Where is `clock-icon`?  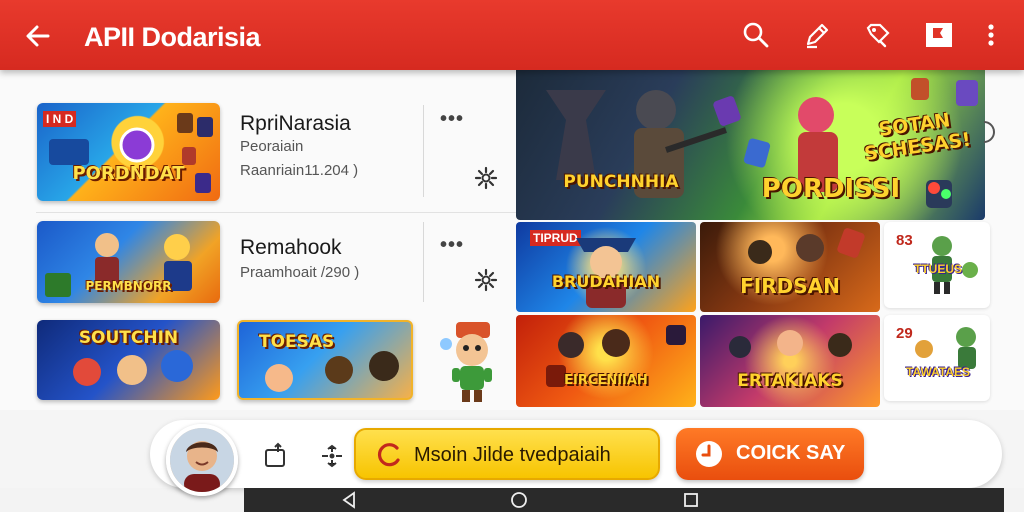
clock-icon is located at coordinates (709, 454).